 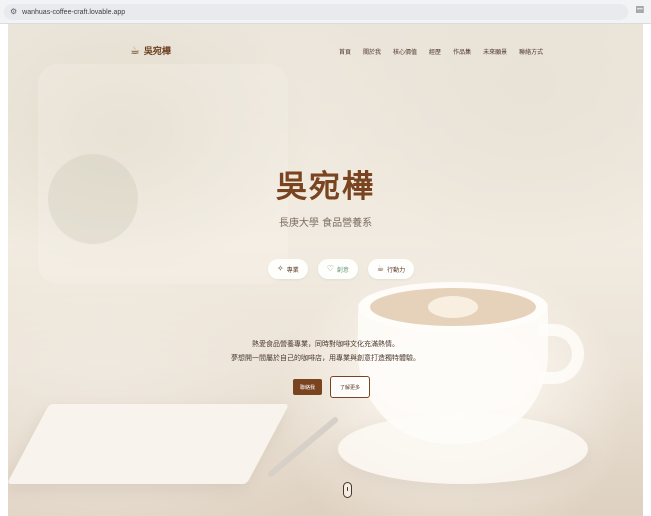 I want to click on nav-item-about: 關於我, so click(x=372, y=51).